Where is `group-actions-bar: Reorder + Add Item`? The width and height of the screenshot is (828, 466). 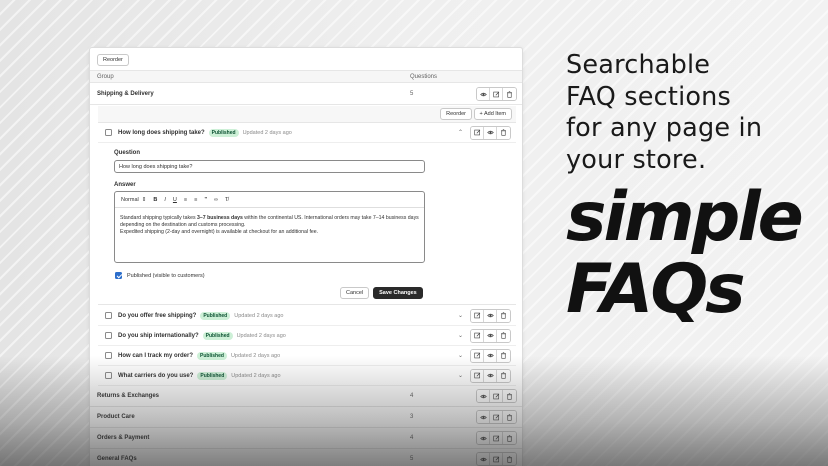
group-actions-bar: Reorder + Add Item is located at coordinates (307, 114).